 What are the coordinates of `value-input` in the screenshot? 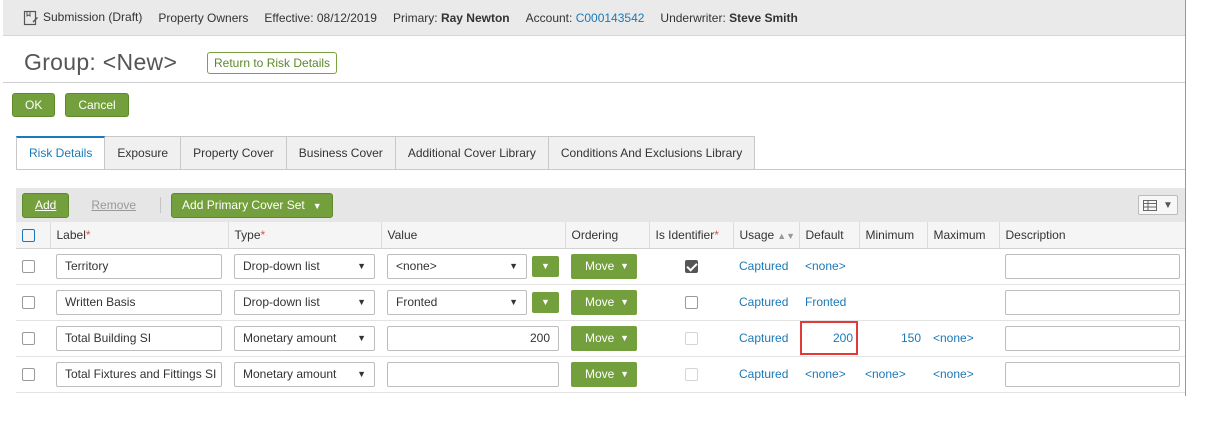 It's located at (473, 374).